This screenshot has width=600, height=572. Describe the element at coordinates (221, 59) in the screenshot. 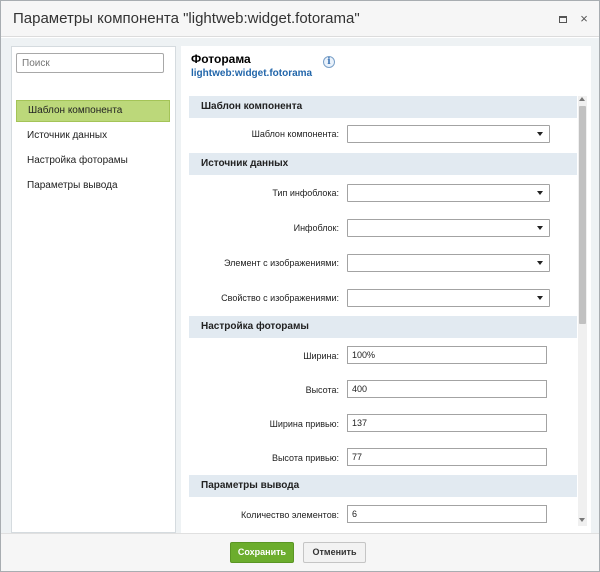

I see `component-name: Фоторама` at that location.